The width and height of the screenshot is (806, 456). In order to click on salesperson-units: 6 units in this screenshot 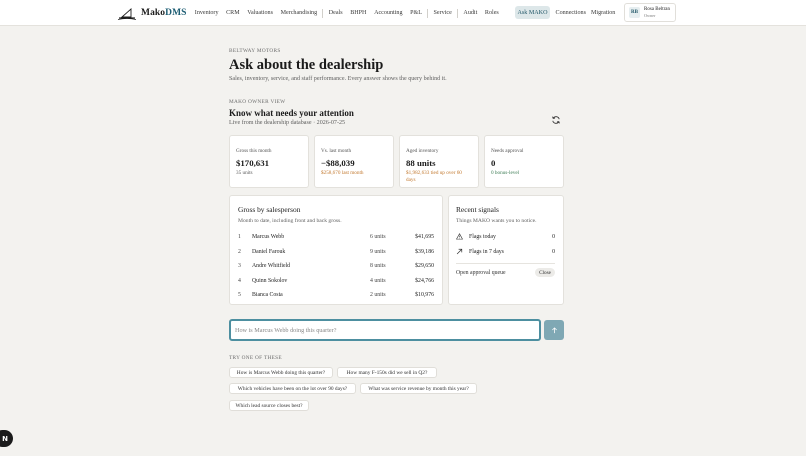, I will do `click(378, 237)`.